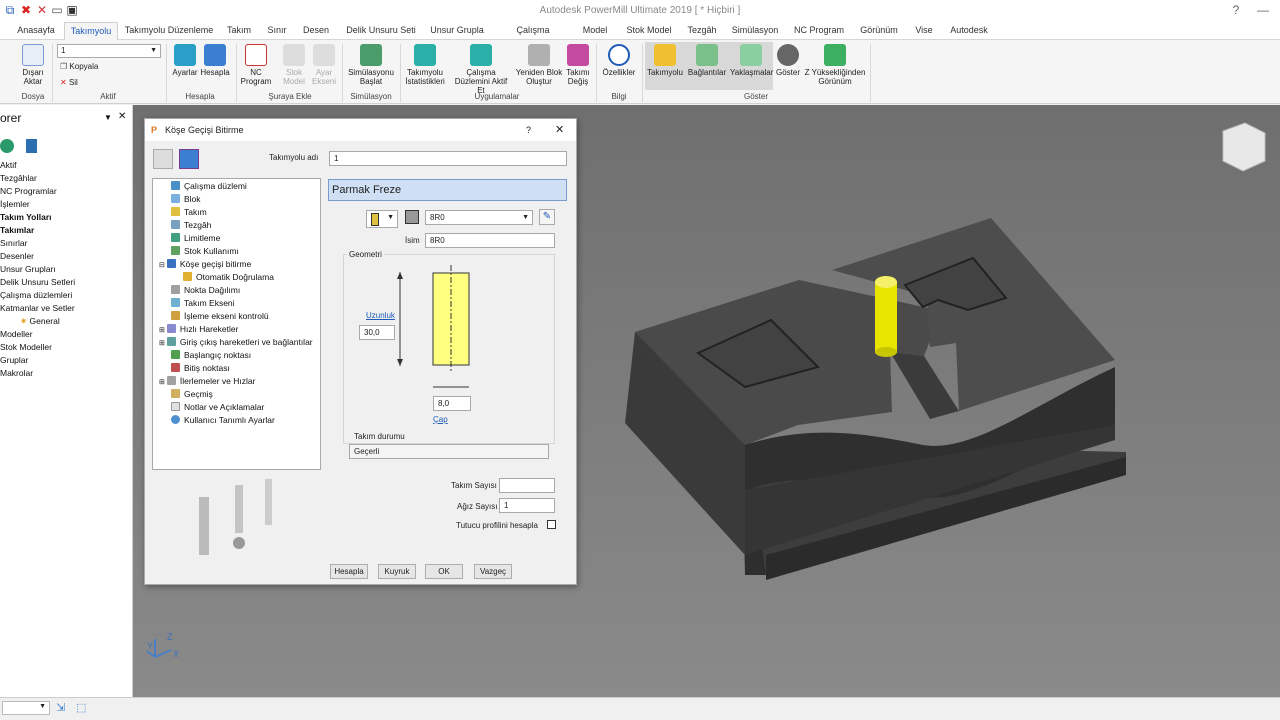 This screenshot has height=720, width=1280. Describe the element at coordinates (33, 65) in the screenshot. I see `export-button: Dışarı Aktar` at that location.